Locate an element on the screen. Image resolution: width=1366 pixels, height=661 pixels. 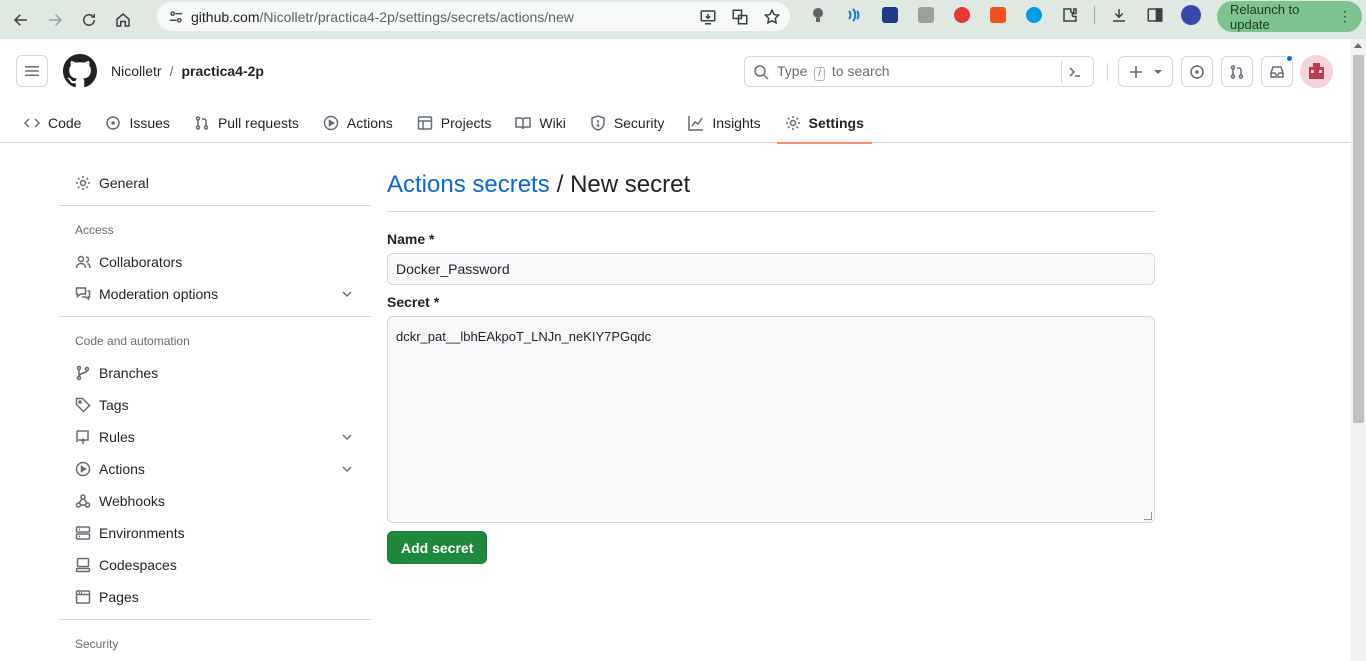
extension-rocket-icon is located at coordinates (998, 15).